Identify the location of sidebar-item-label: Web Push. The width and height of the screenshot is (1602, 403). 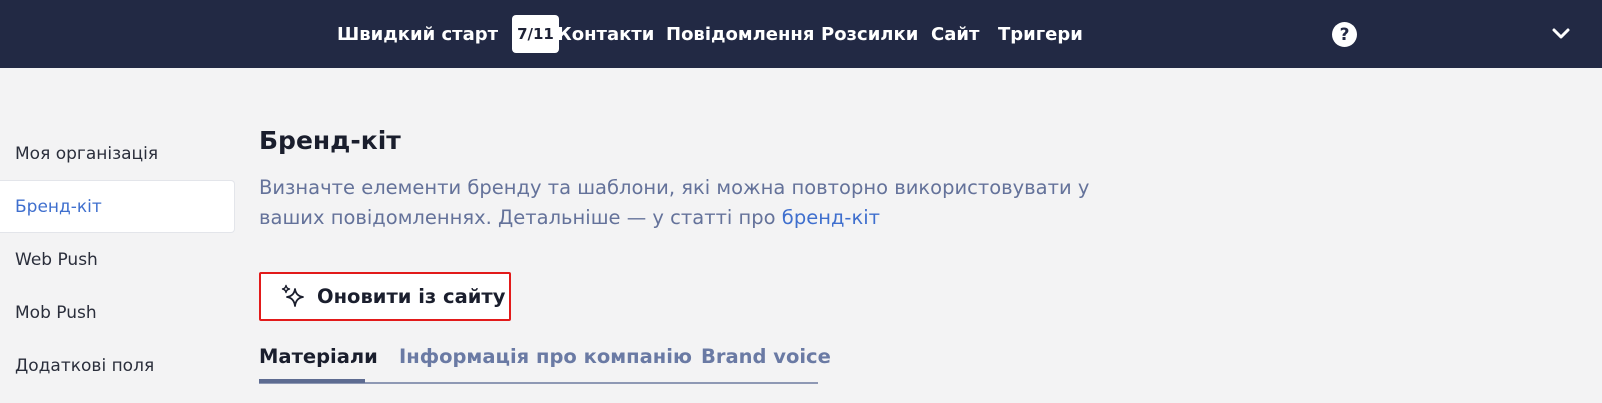
(56, 259).